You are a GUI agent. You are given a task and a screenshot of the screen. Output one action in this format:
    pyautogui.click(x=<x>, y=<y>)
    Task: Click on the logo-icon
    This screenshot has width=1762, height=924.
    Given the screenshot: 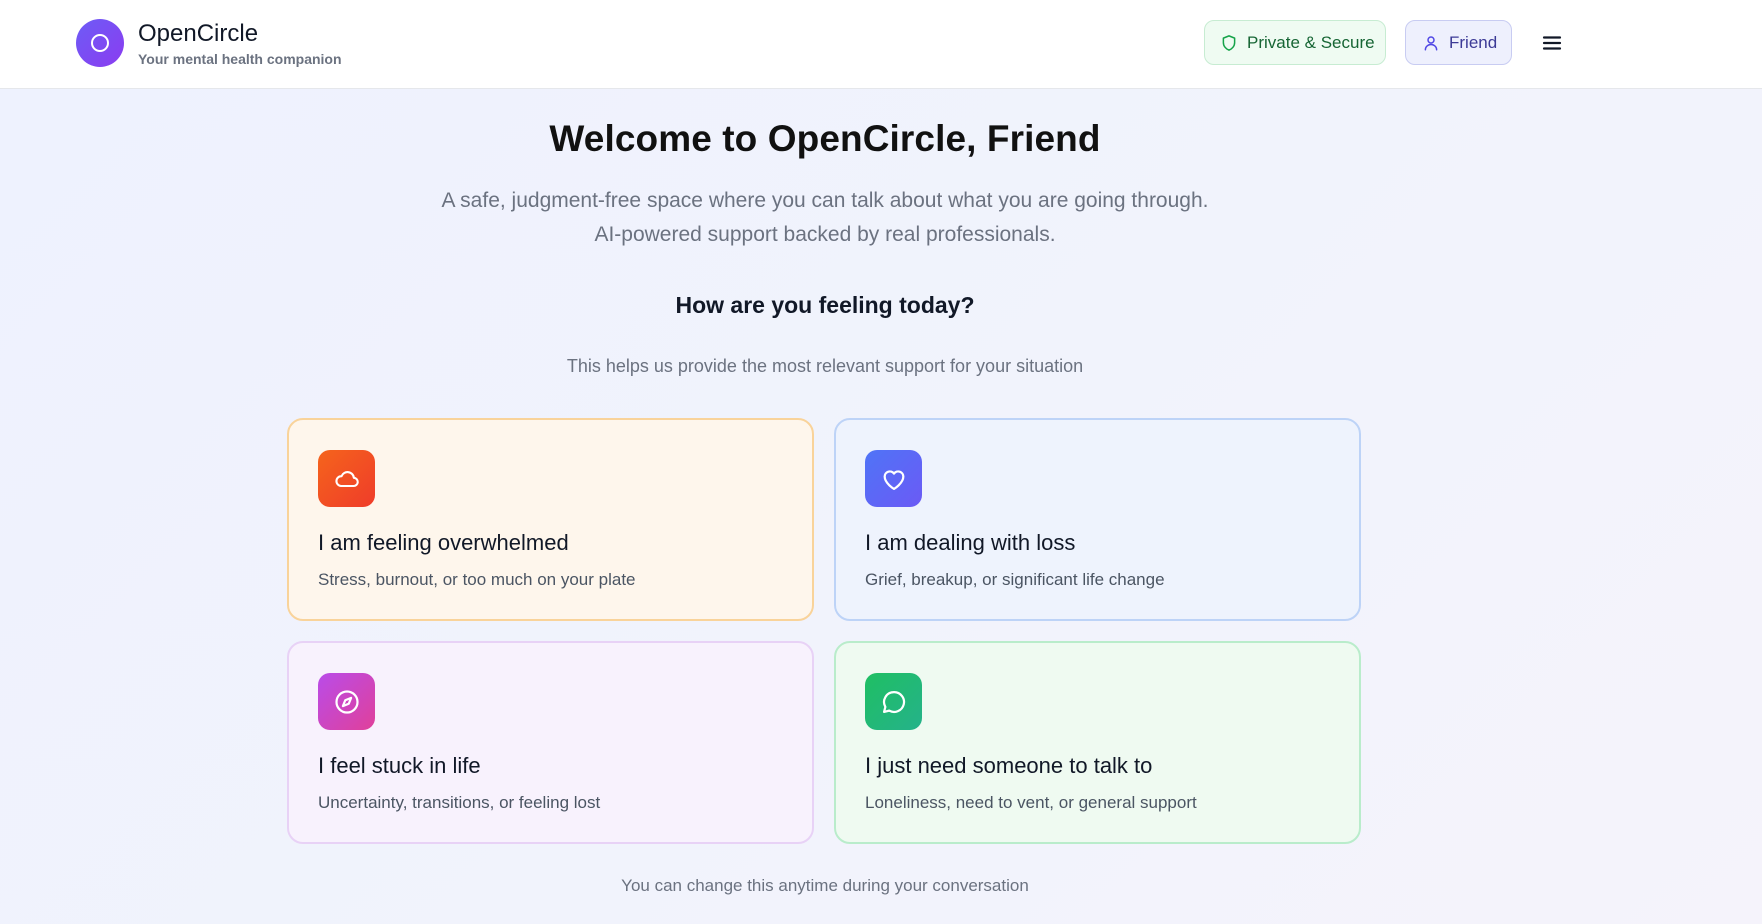 What is the action you would take?
    pyautogui.click(x=100, y=43)
    